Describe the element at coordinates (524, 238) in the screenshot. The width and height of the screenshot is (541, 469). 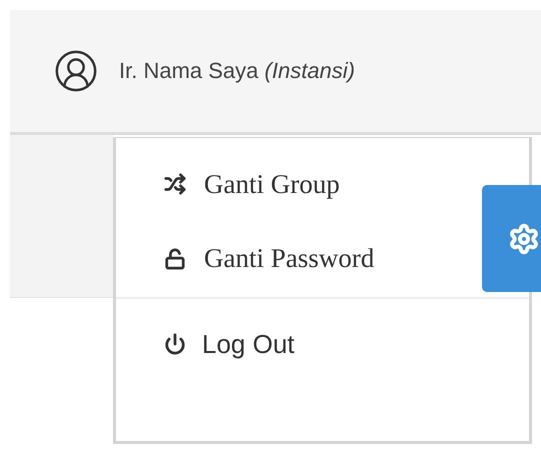
I see `settings-icon` at that location.